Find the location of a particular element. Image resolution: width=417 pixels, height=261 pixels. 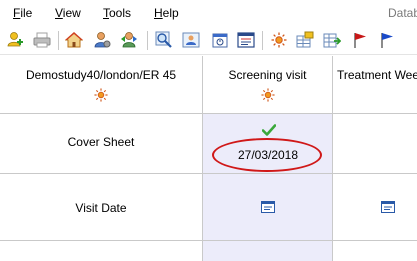

app-title: Datab is located at coordinates (402, 13).